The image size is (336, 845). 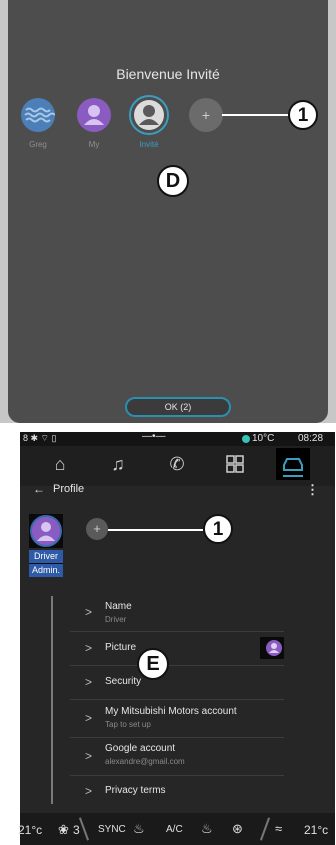 I want to click on top-nav-bar: ⌂ ♫ ✆, so click(x=177, y=466).